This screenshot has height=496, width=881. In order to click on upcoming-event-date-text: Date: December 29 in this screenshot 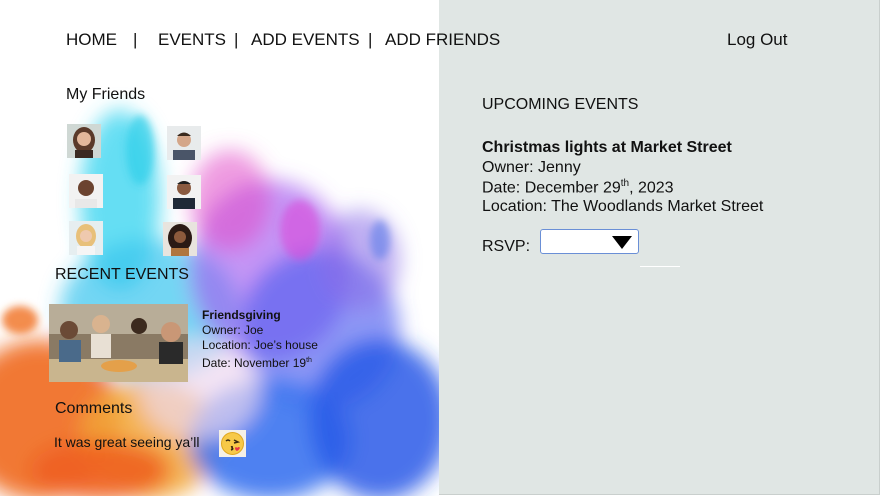, I will do `click(551, 188)`.